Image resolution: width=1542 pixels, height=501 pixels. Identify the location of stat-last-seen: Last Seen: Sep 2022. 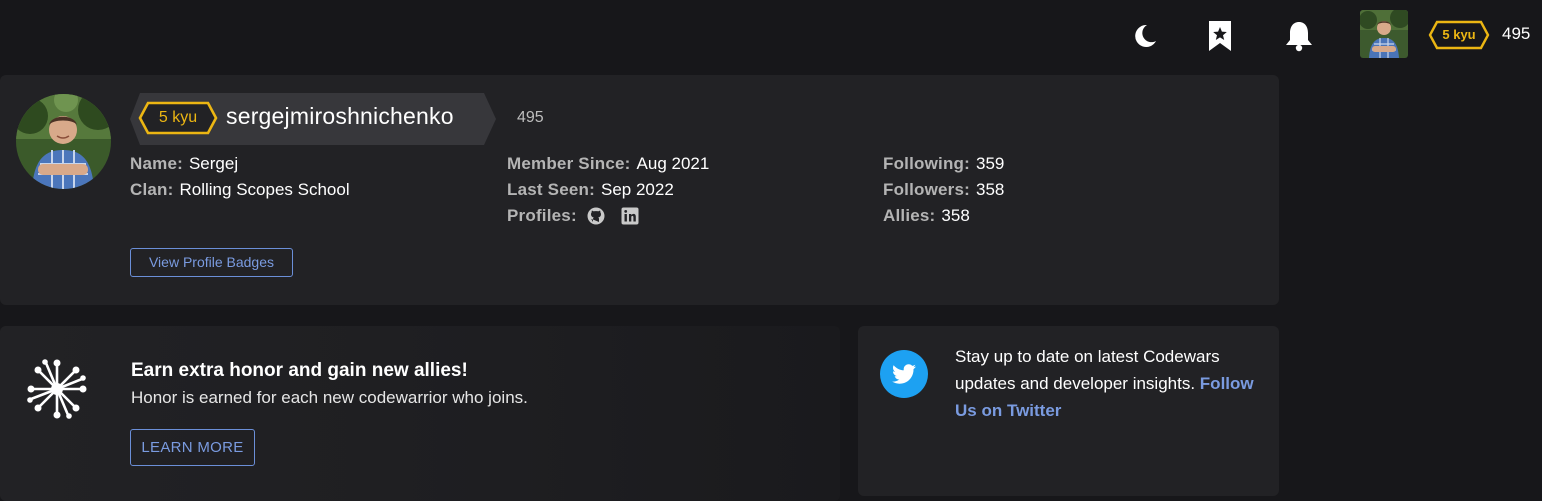
(590, 189).